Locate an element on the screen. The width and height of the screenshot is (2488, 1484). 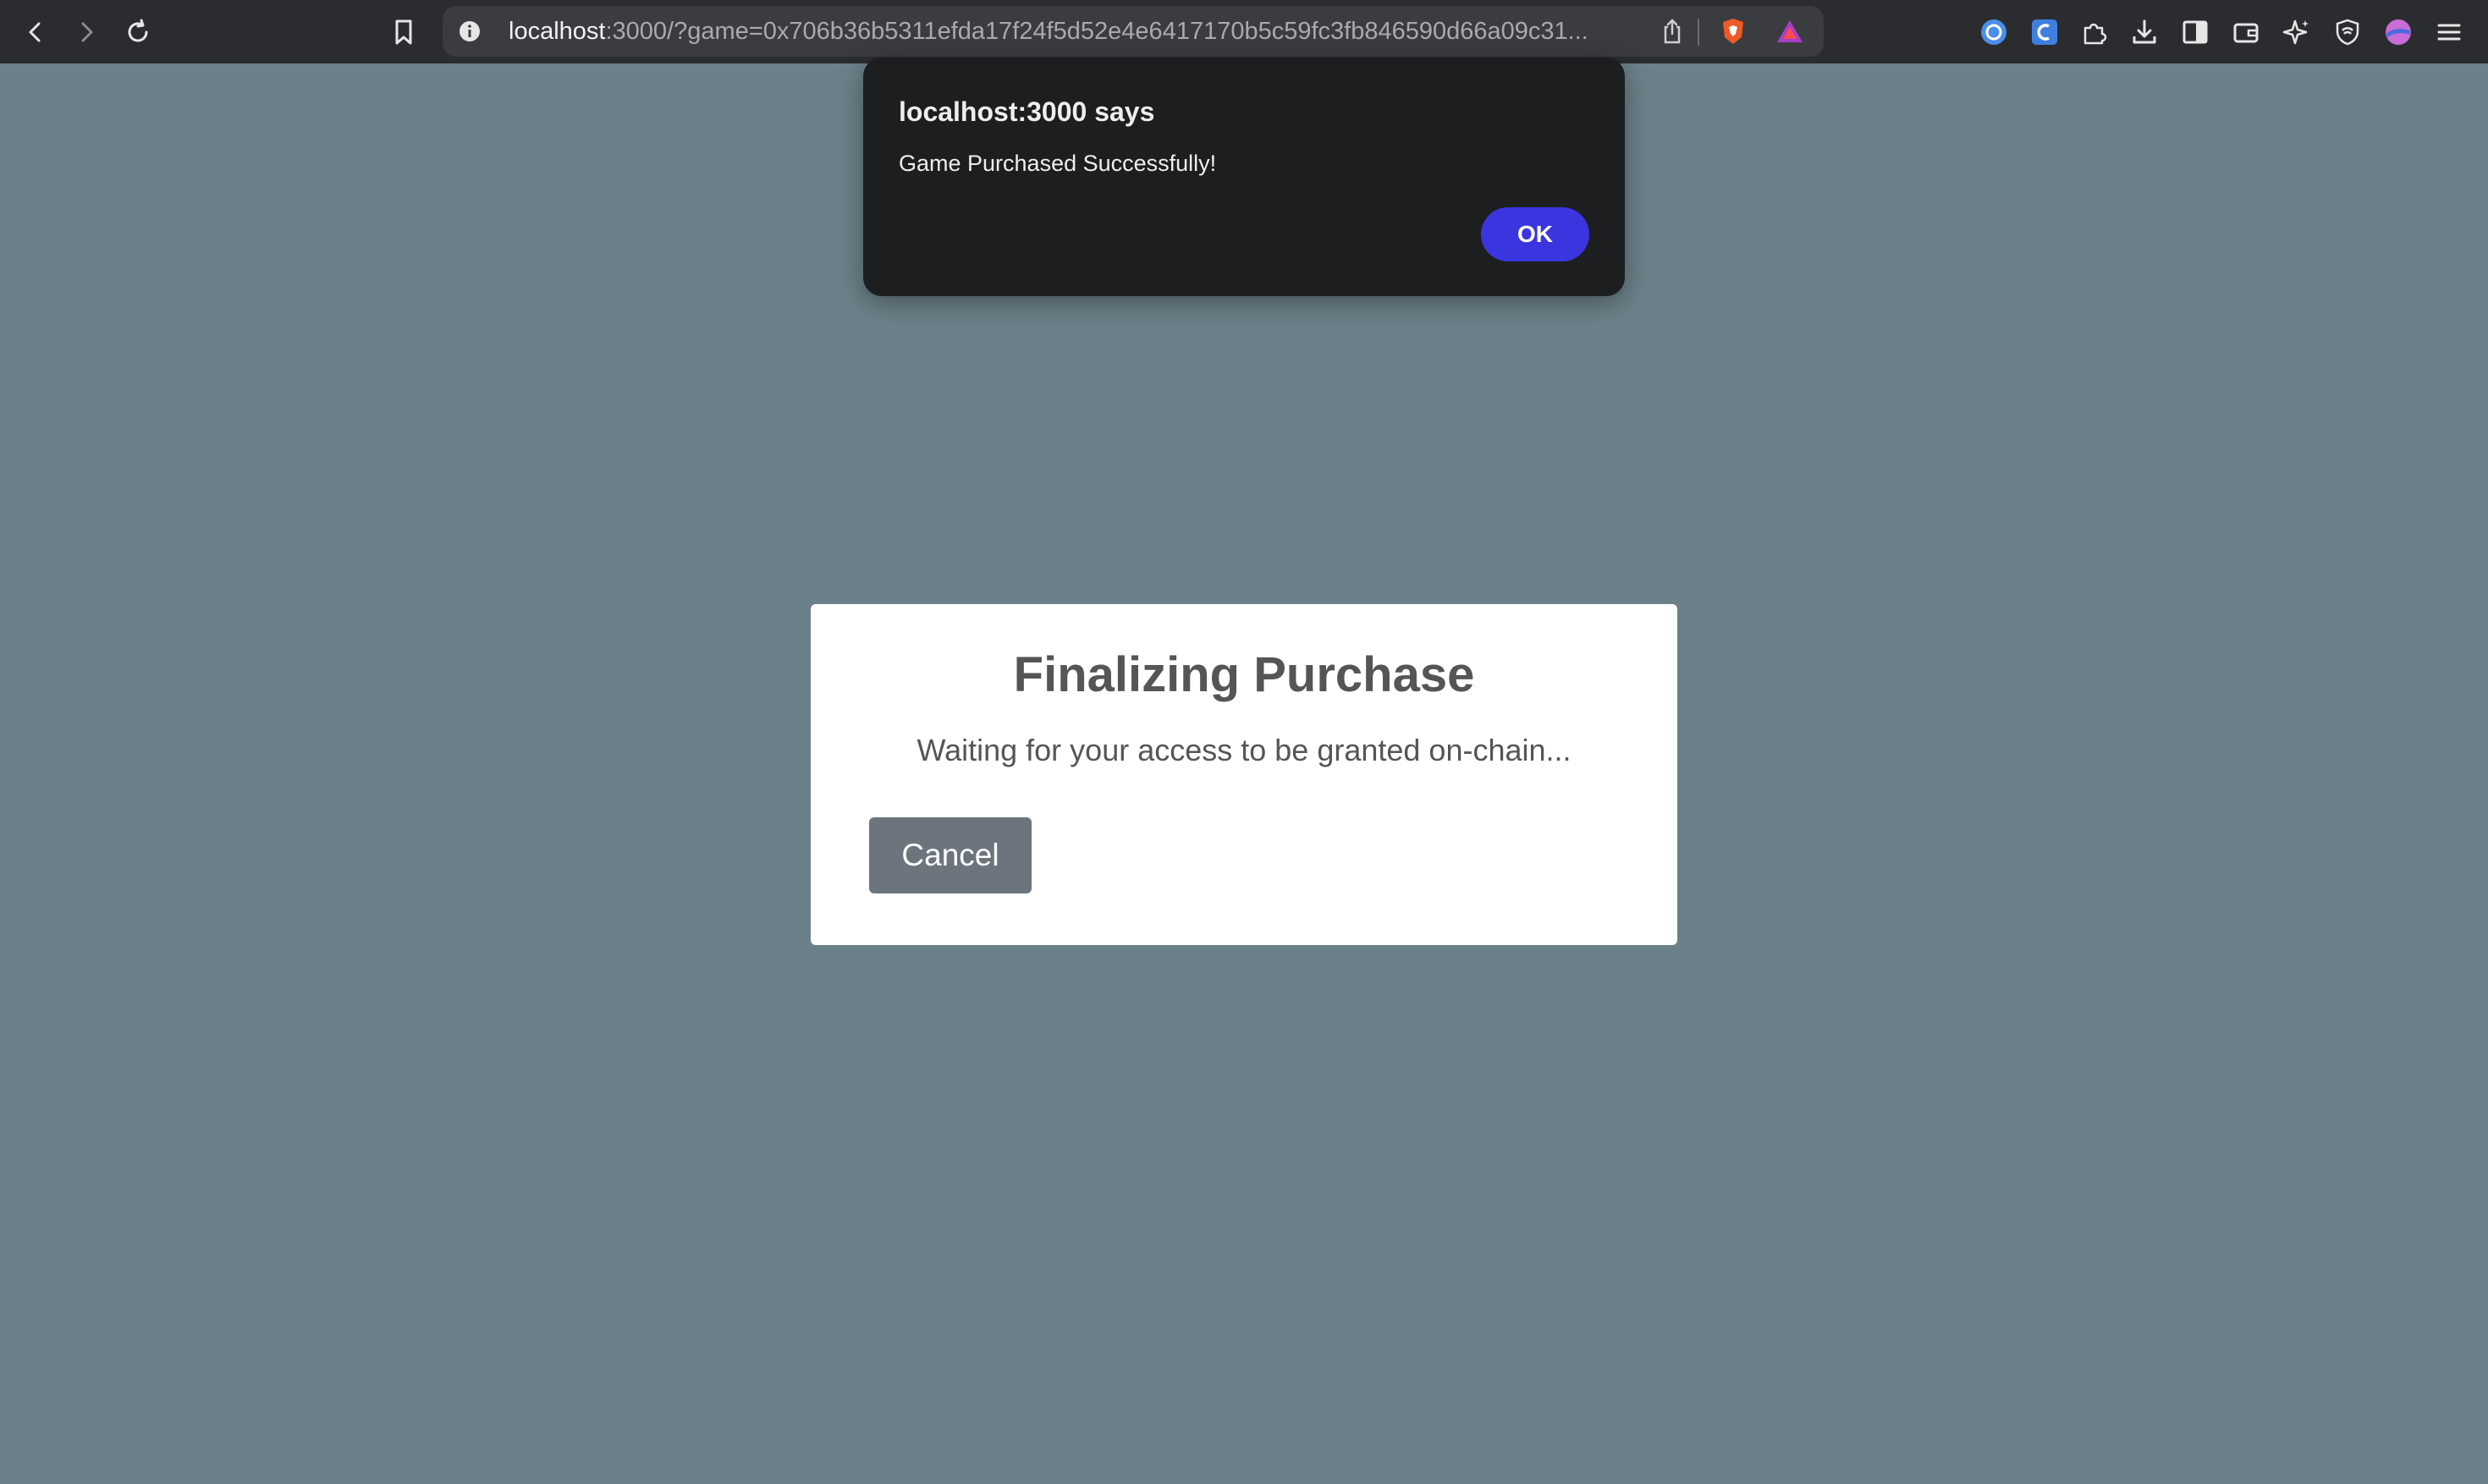
ok-button: OK is located at coordinates (1535, 234).